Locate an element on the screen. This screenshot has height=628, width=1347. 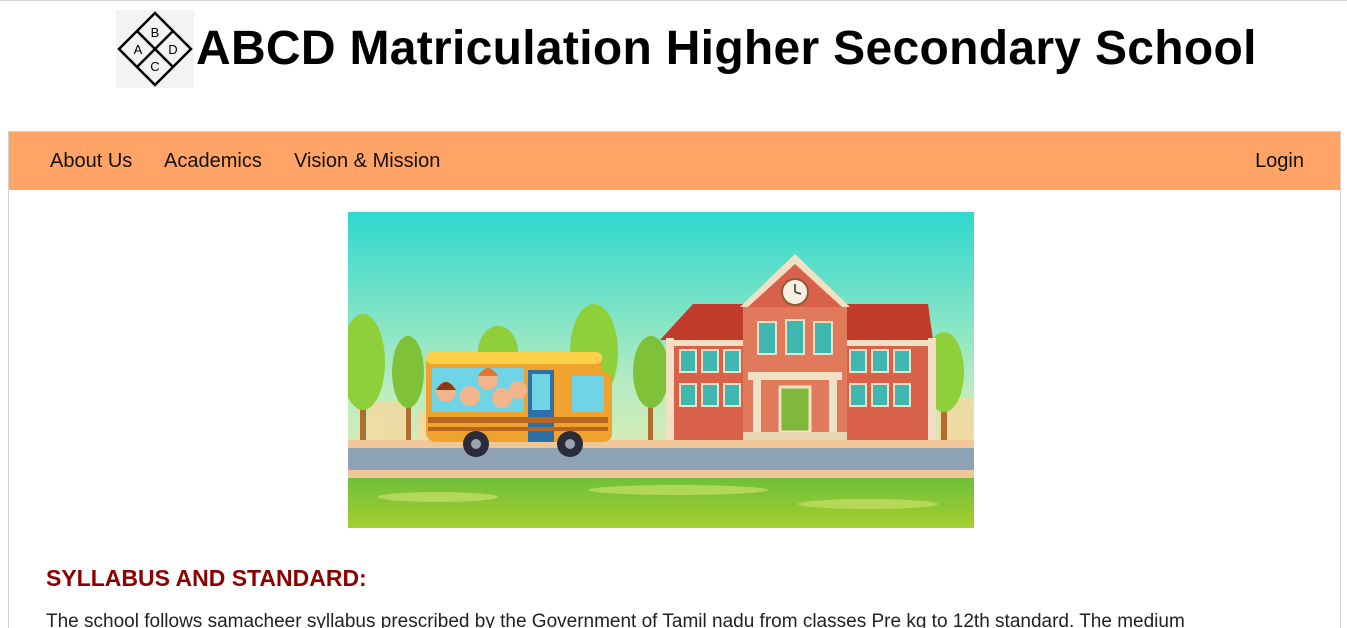
logo-diamond-icon: B A D C is located at coordinates (155, 49).